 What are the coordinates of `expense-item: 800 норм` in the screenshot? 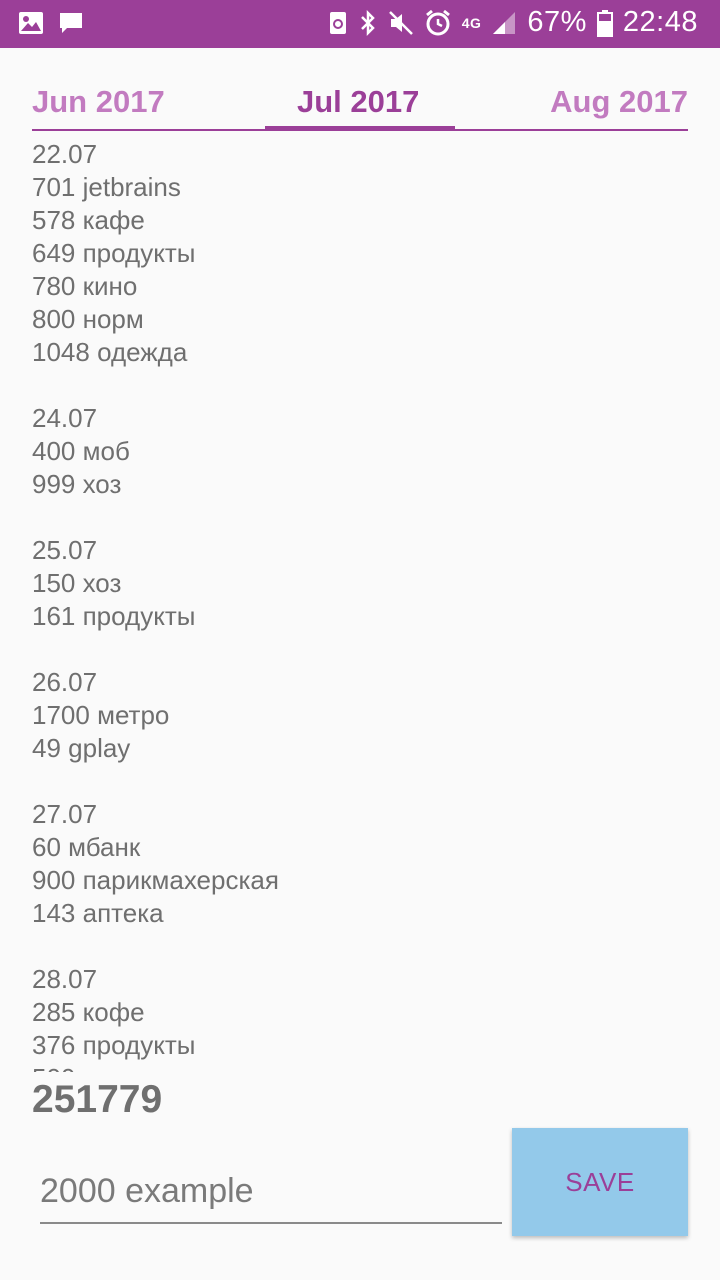 It's located at (88, 319).